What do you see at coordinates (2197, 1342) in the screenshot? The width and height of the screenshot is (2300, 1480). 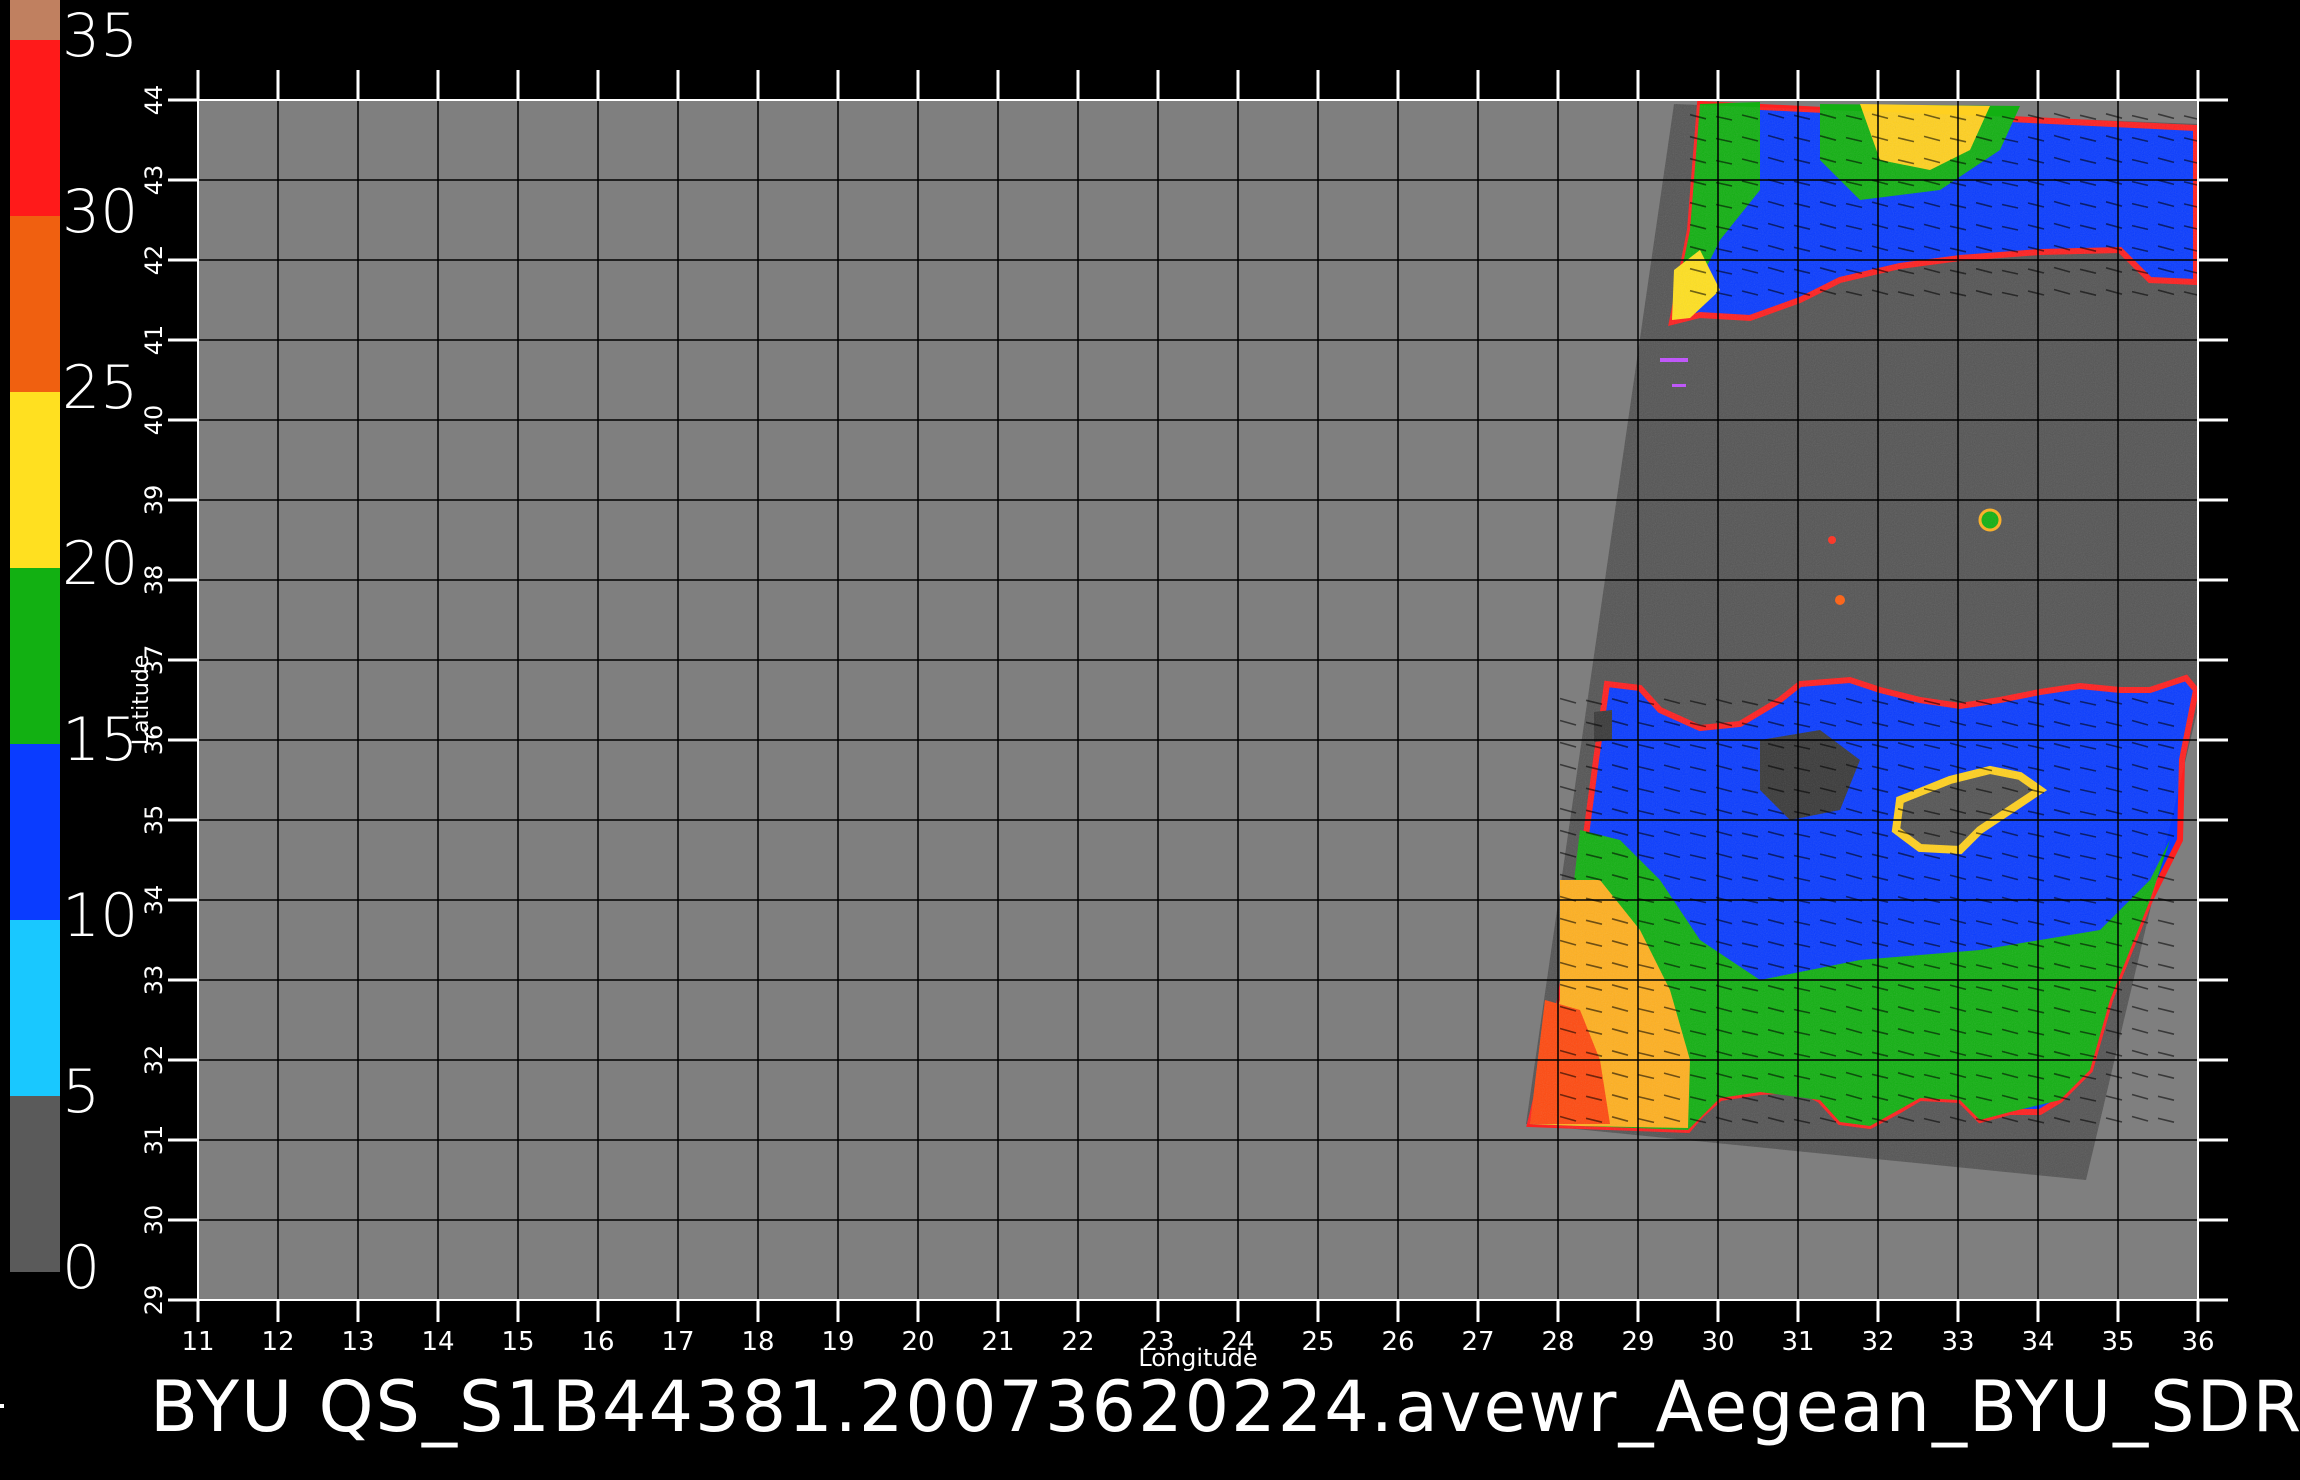 I see `x-tick-label: 36` at bounding box center [2197, 1342].